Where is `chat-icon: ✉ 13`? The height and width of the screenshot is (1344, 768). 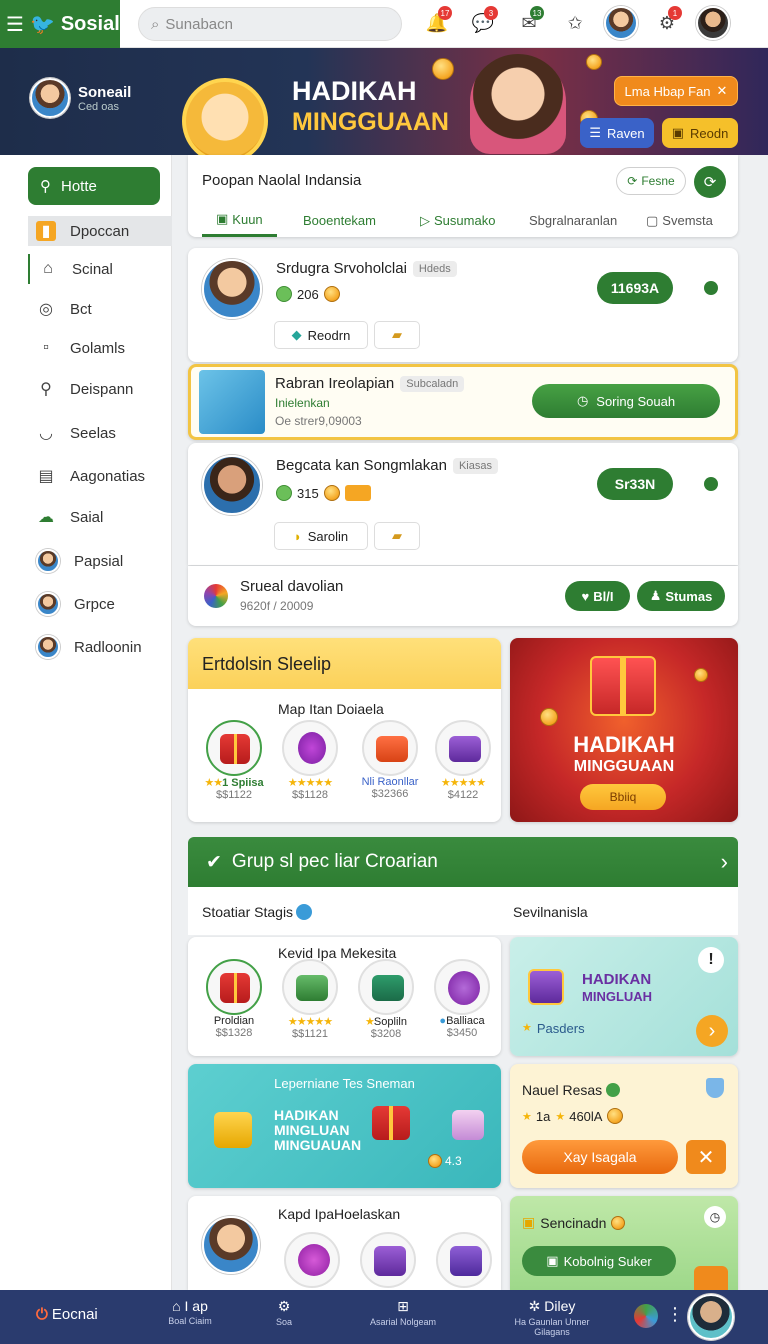 chat-icon: ✉ 13 is located at coordinates (529, 23).